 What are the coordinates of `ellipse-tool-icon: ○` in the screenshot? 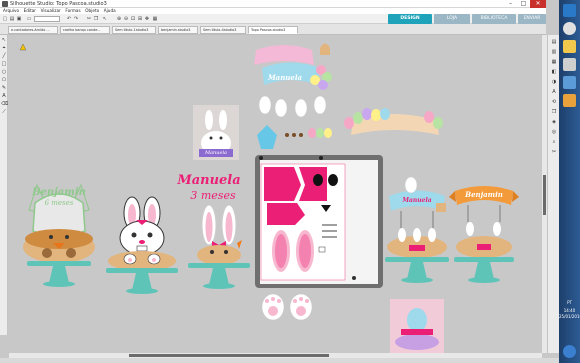 It's located at (4, 72).